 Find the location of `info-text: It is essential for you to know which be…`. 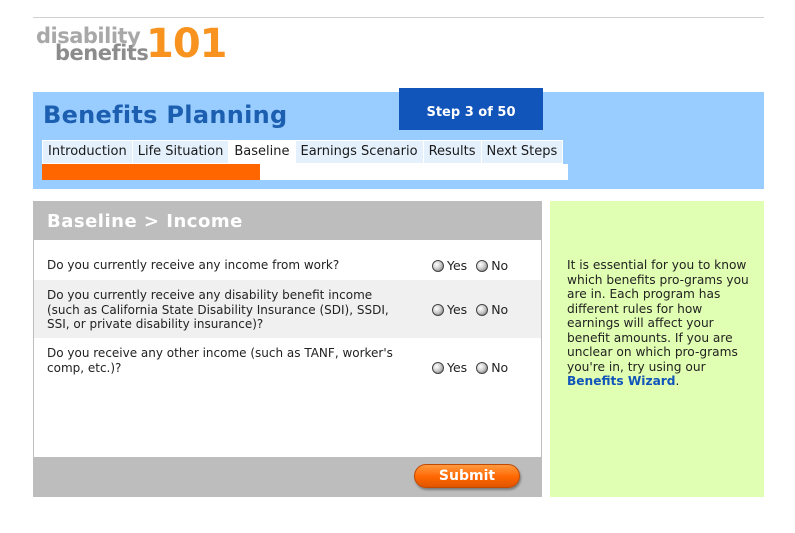

info-text: It is essential for you to know which be… is located at coordinates (662, 323).